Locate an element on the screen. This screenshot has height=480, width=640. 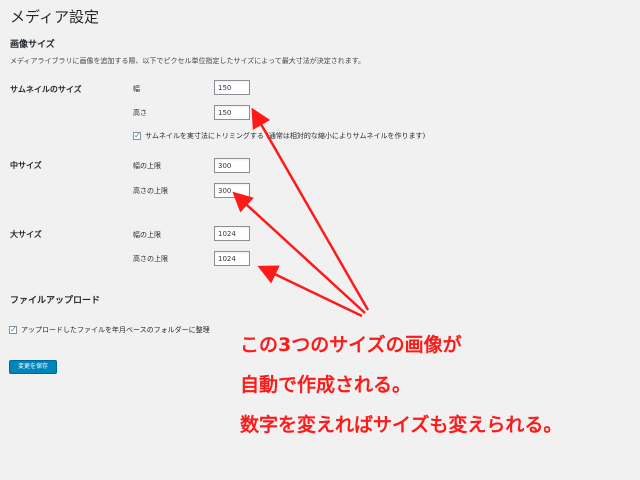
arrow-to-thumbnail is located at coordinates (310, 209).